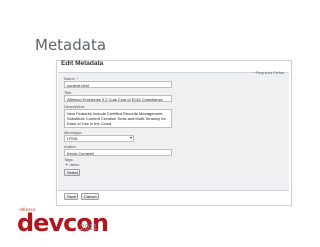 The height and width of the screenshot is (247, 320). I want to click on tag-item: ✴ demo, so click(72, 164).